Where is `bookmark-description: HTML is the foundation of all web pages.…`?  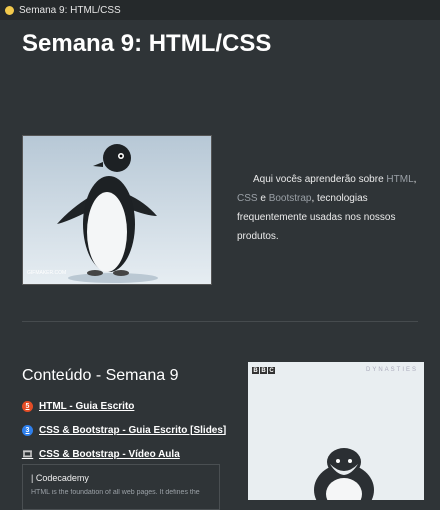 bookmark-description: HTML is the foundation of all web pages.… is located at coordinates (115, 492).